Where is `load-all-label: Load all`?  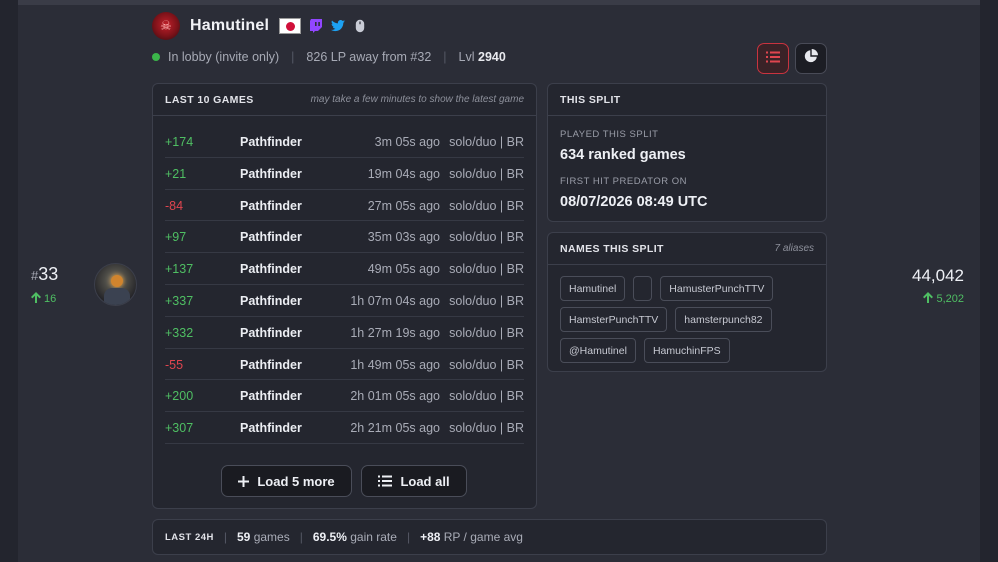 load-all-label: Load all is located at coordinates (425, 481).